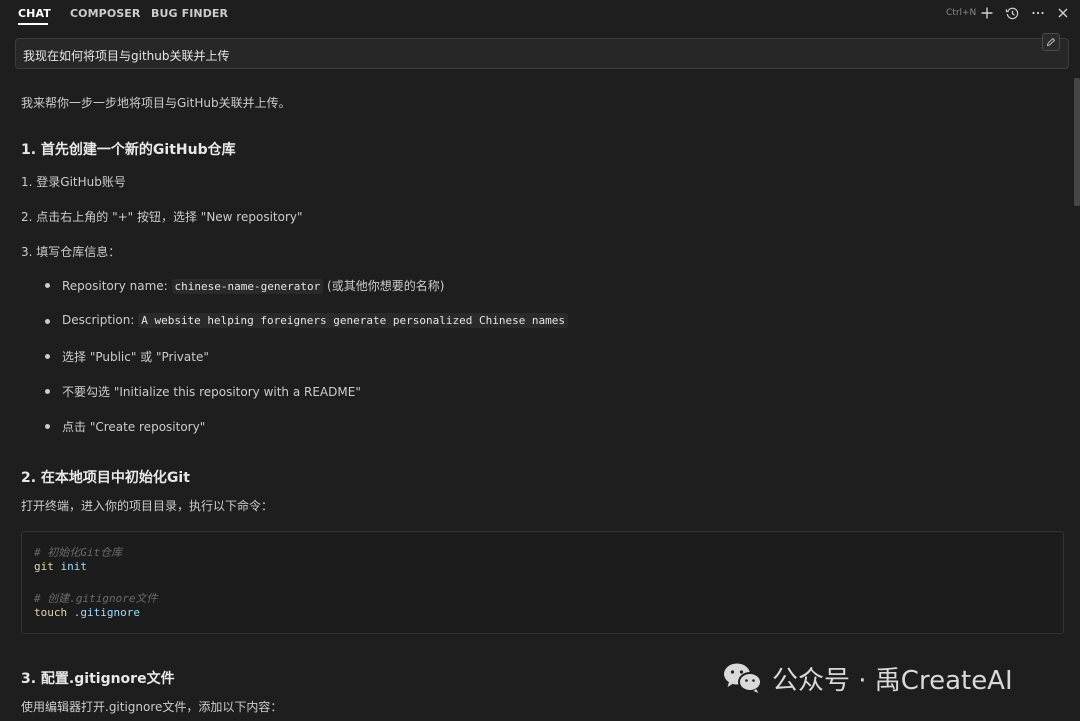 This screenshot has width=1080, height=721. Describe the element at coordinates (51, 612) in the screenshot. I see `code-command: touch` at that location.